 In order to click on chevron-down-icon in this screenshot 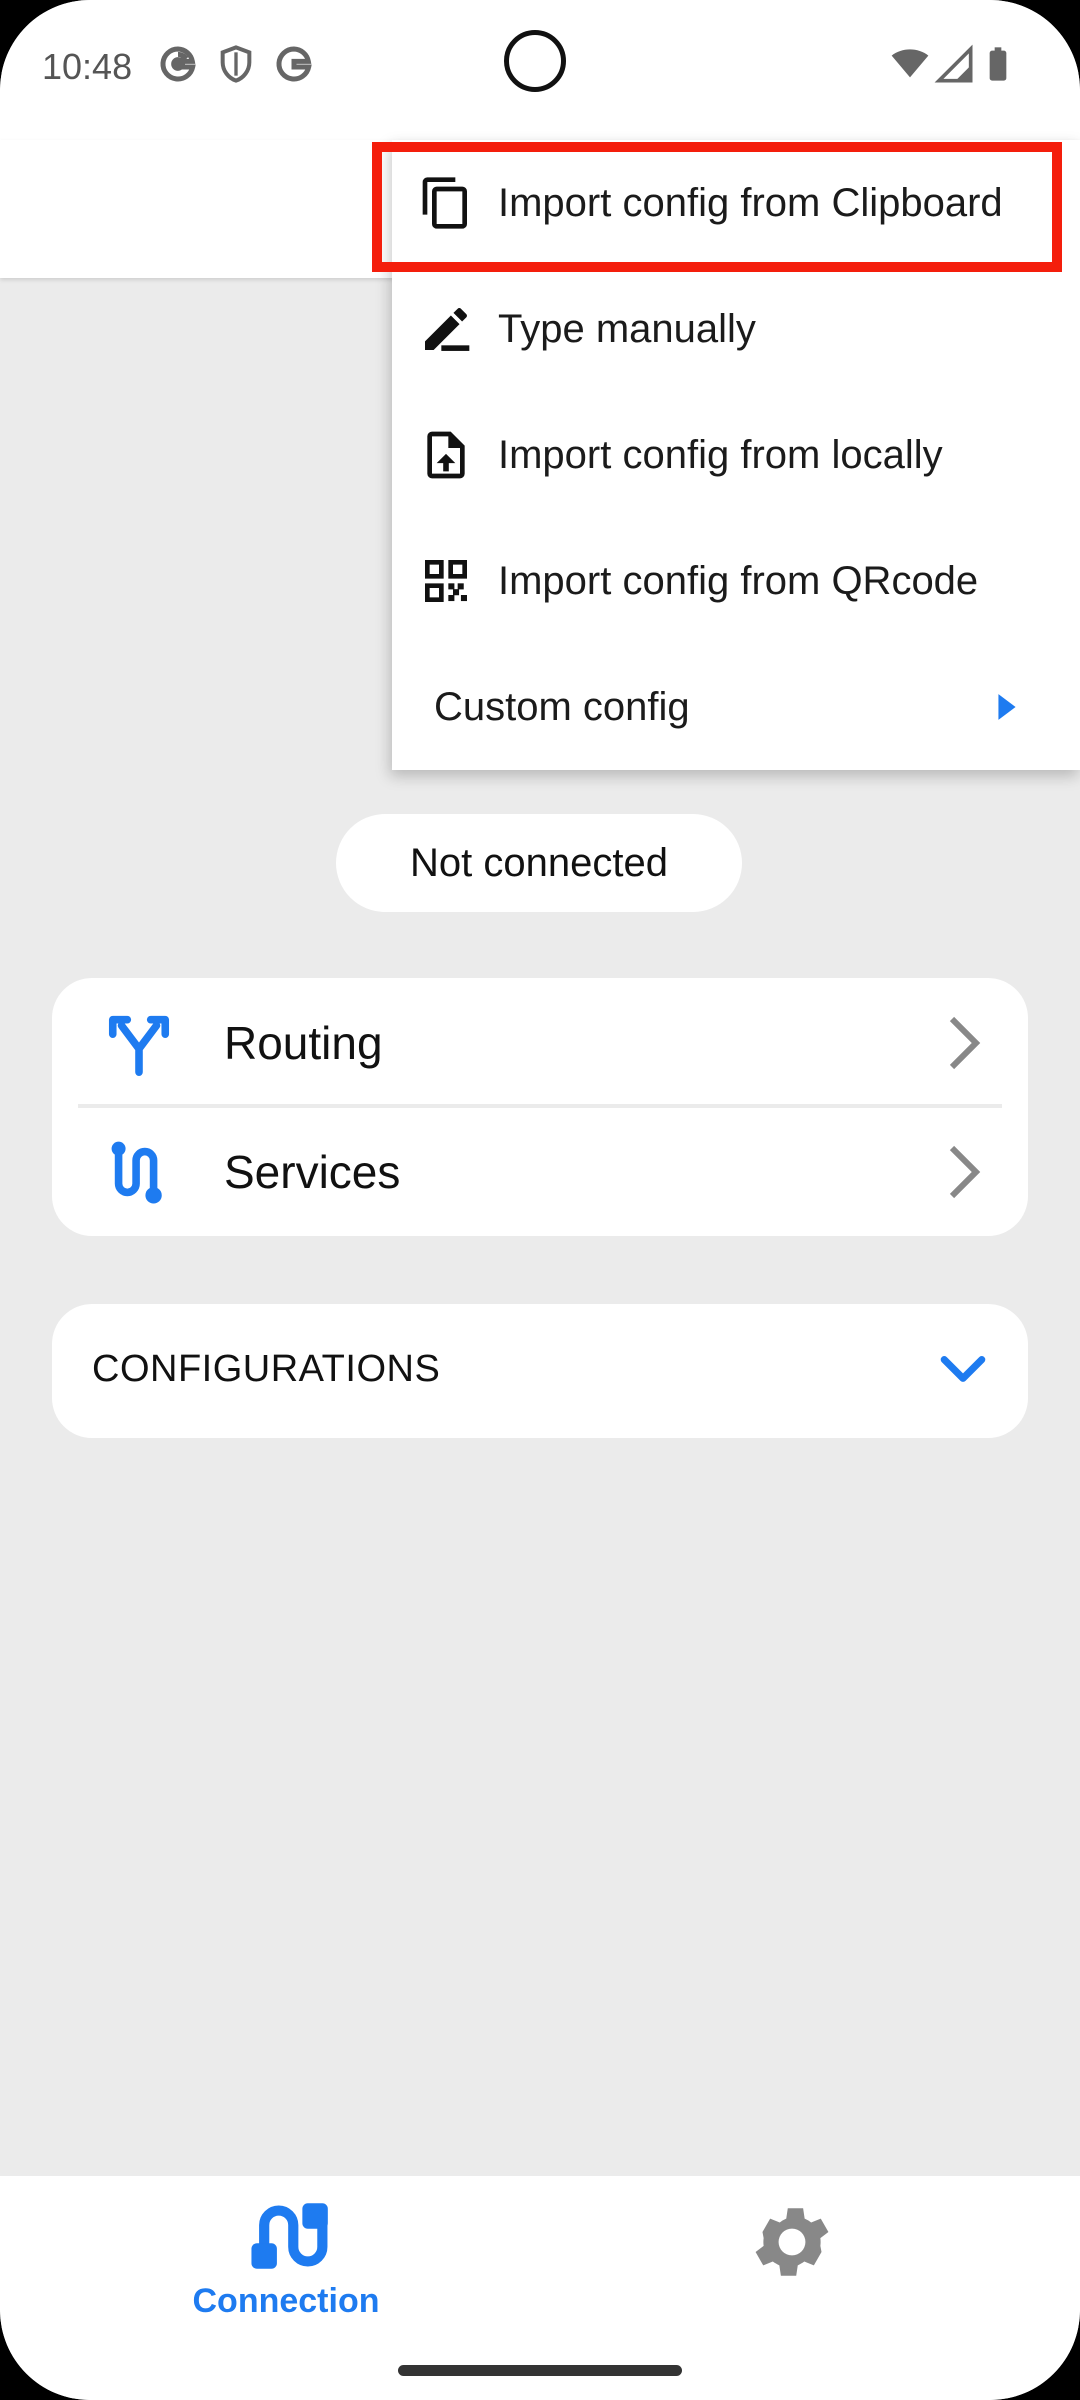, I will do `click(963, 1370)`.